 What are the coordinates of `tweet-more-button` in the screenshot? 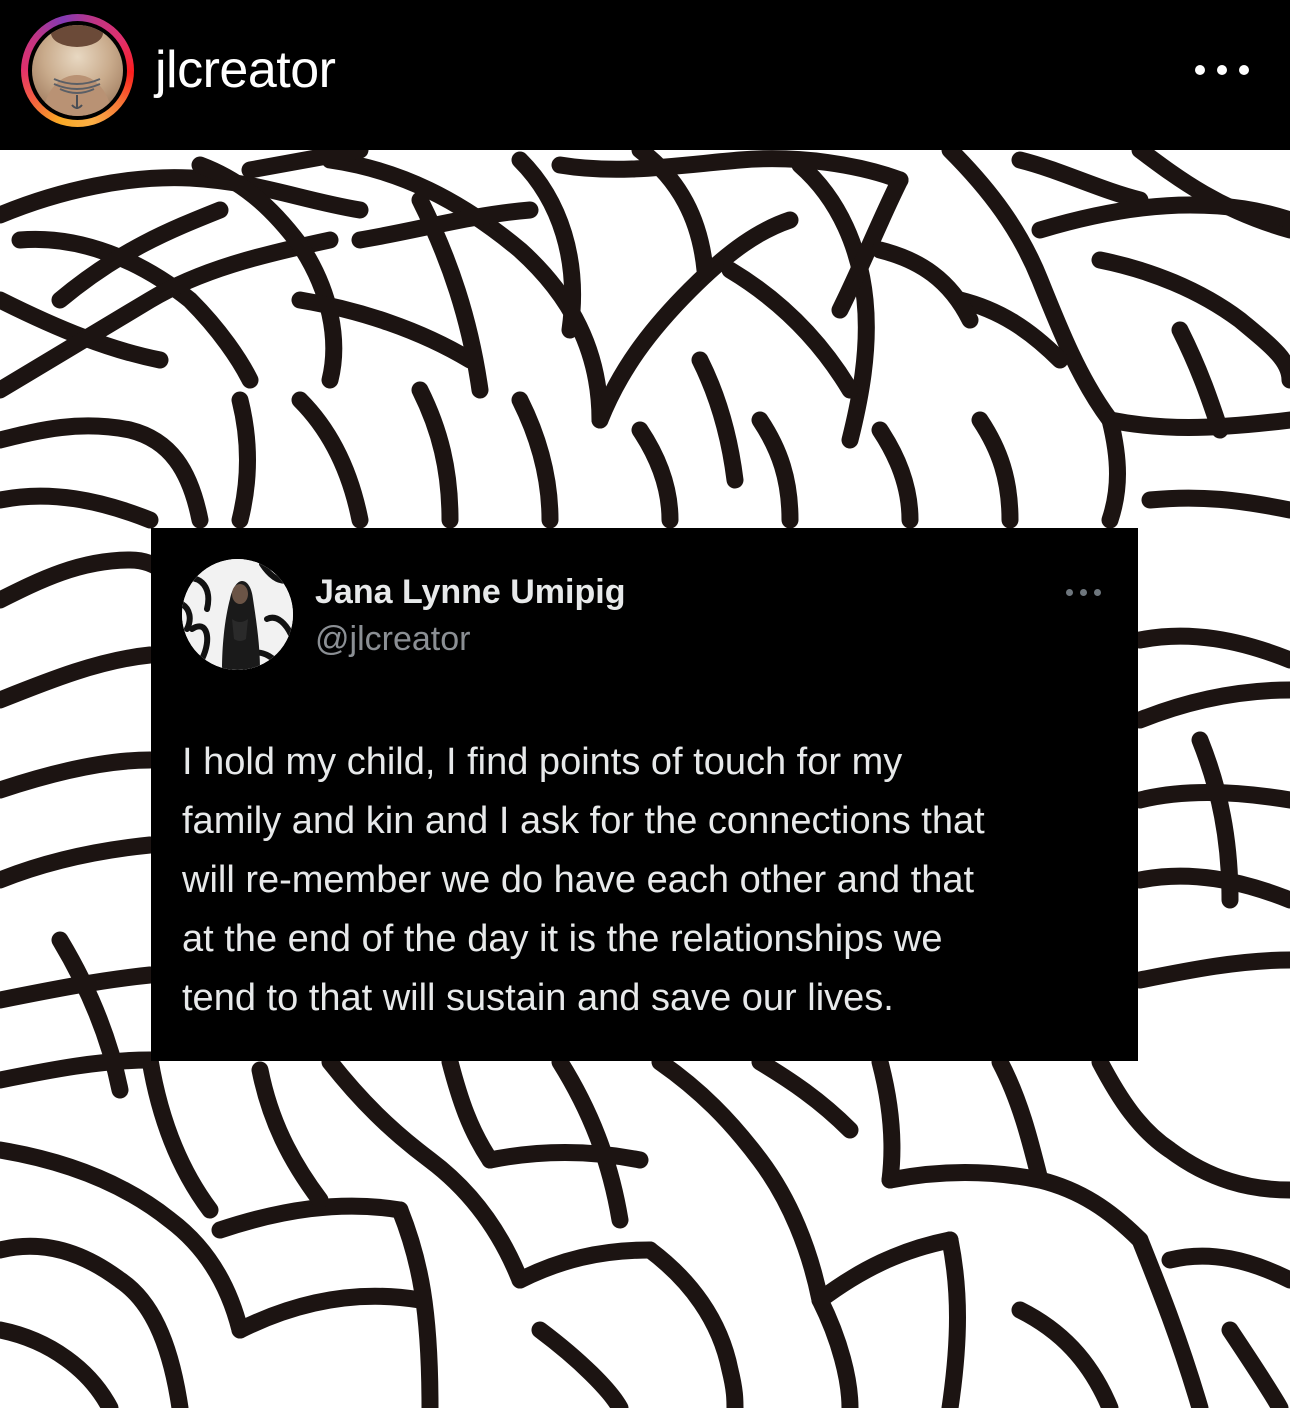 It's located at (1084, 592).